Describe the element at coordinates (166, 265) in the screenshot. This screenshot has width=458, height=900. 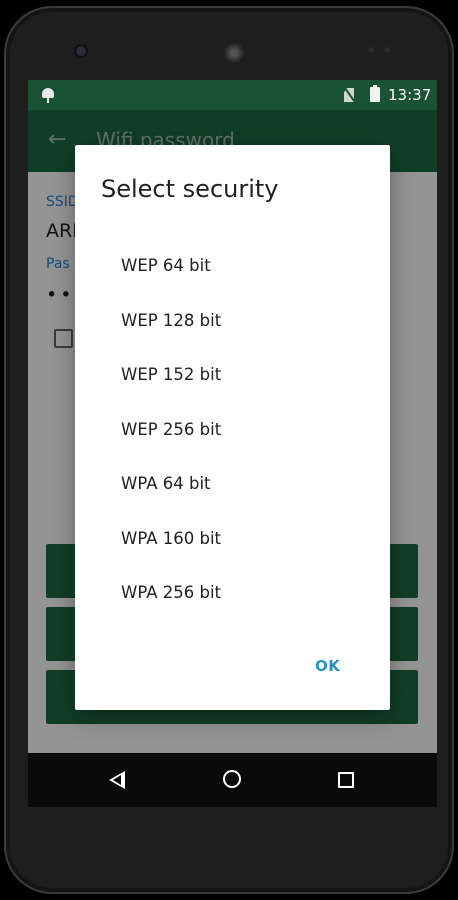
I see `security-option: WEP 64 bit` at that location.